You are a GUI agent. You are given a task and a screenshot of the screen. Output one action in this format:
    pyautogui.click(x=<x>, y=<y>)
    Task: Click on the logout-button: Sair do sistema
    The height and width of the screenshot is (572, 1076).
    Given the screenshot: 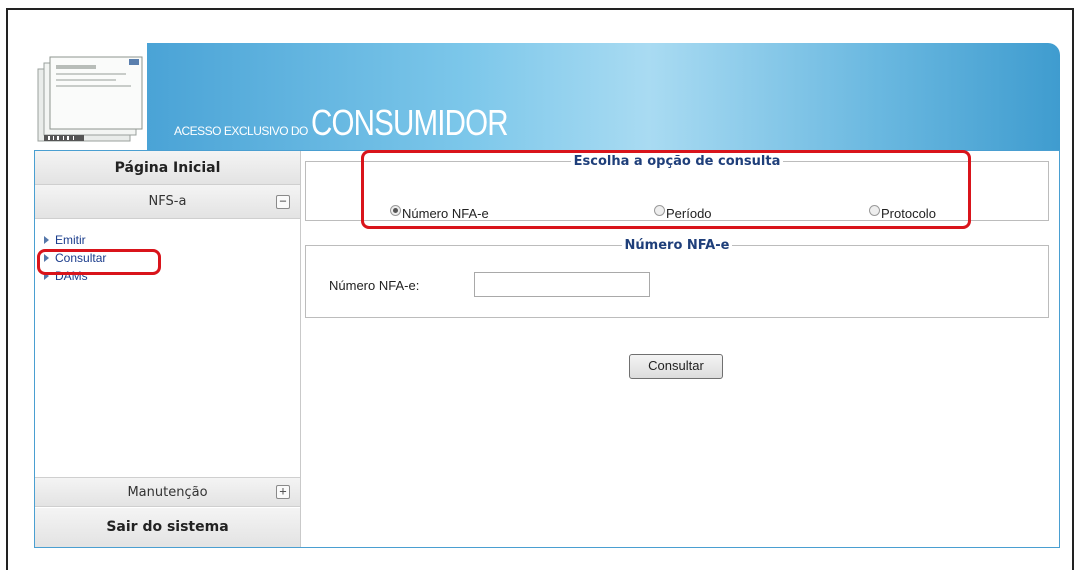 What is the action you would take?
    pyautogui.click(x=167, y=527)
    